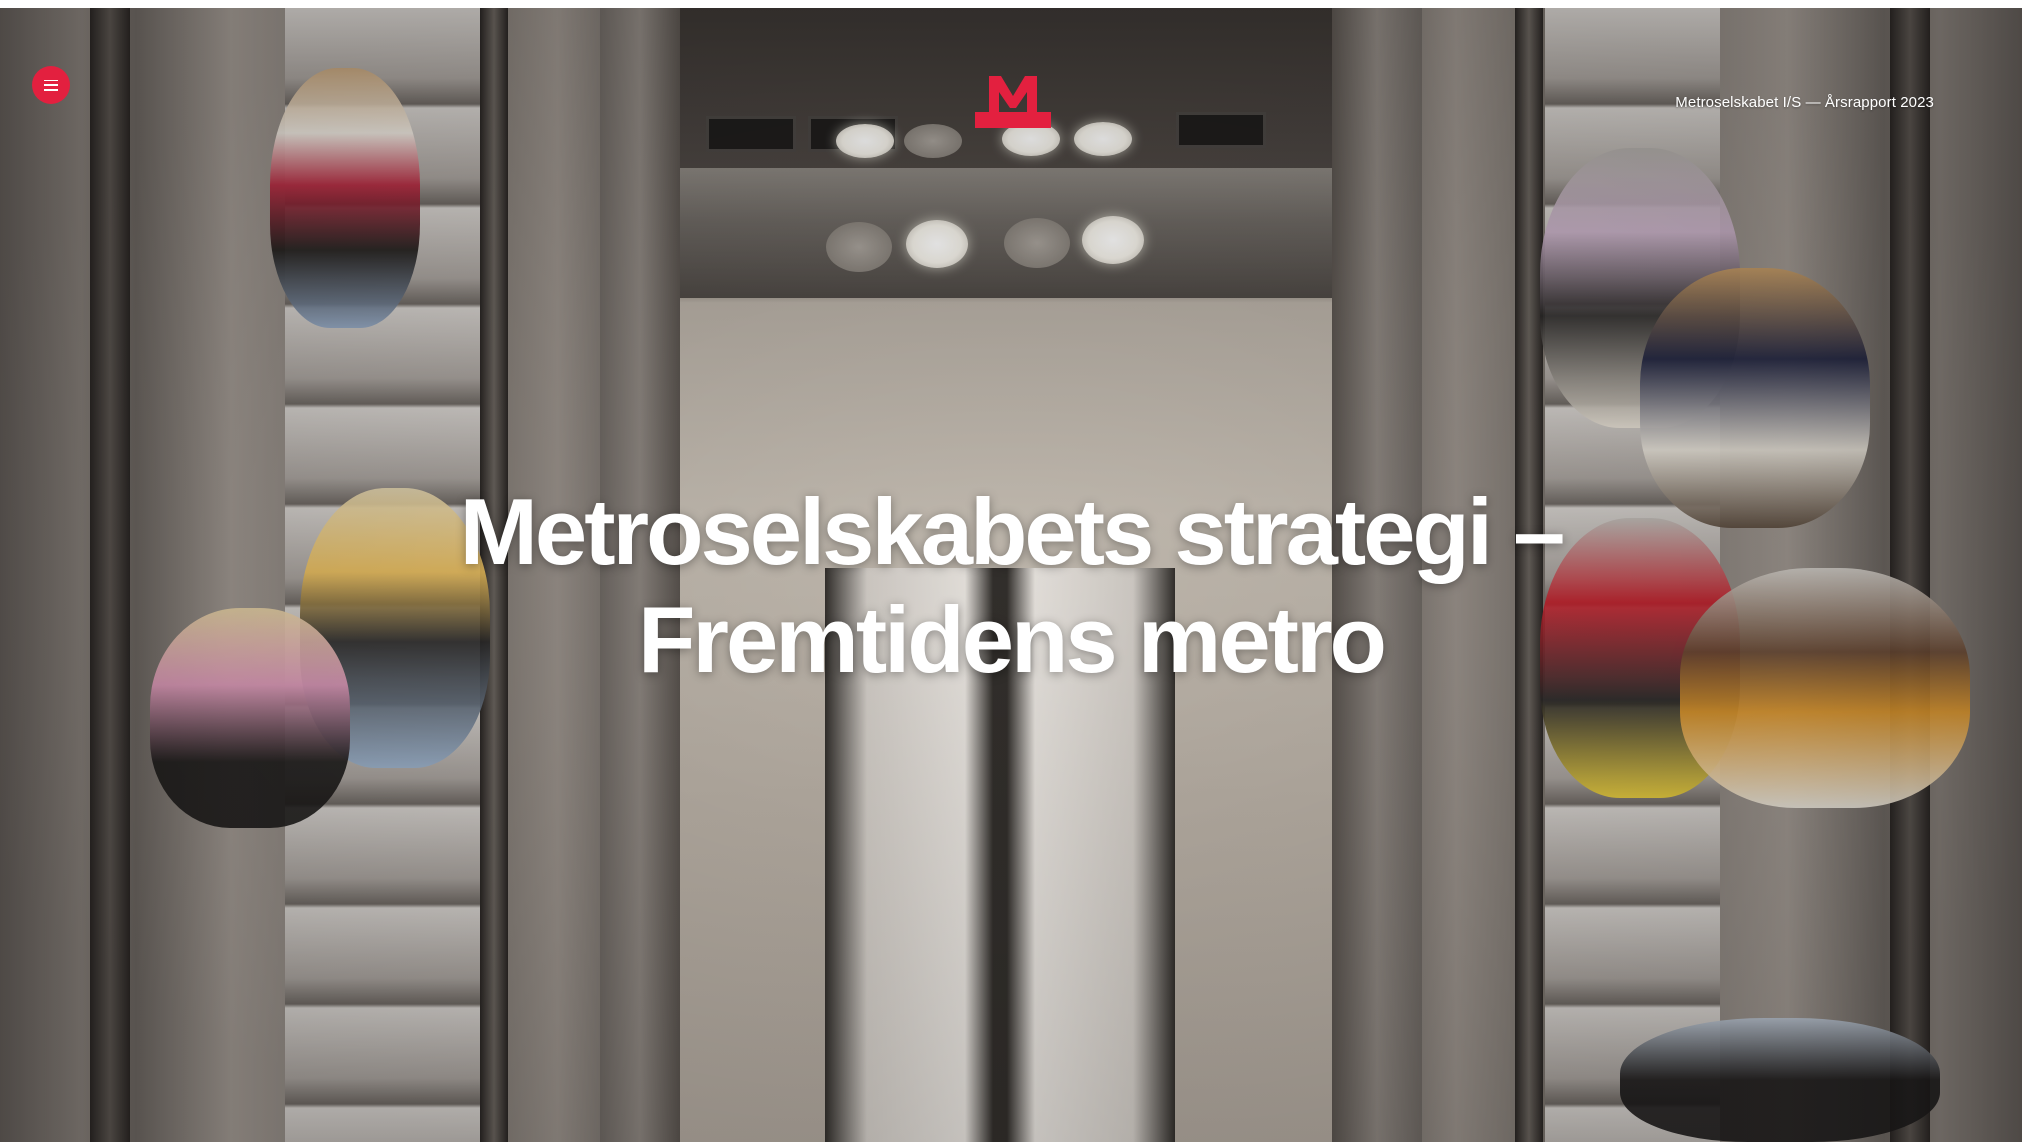  I want to click on hamburger-icon, so click(51, 85).